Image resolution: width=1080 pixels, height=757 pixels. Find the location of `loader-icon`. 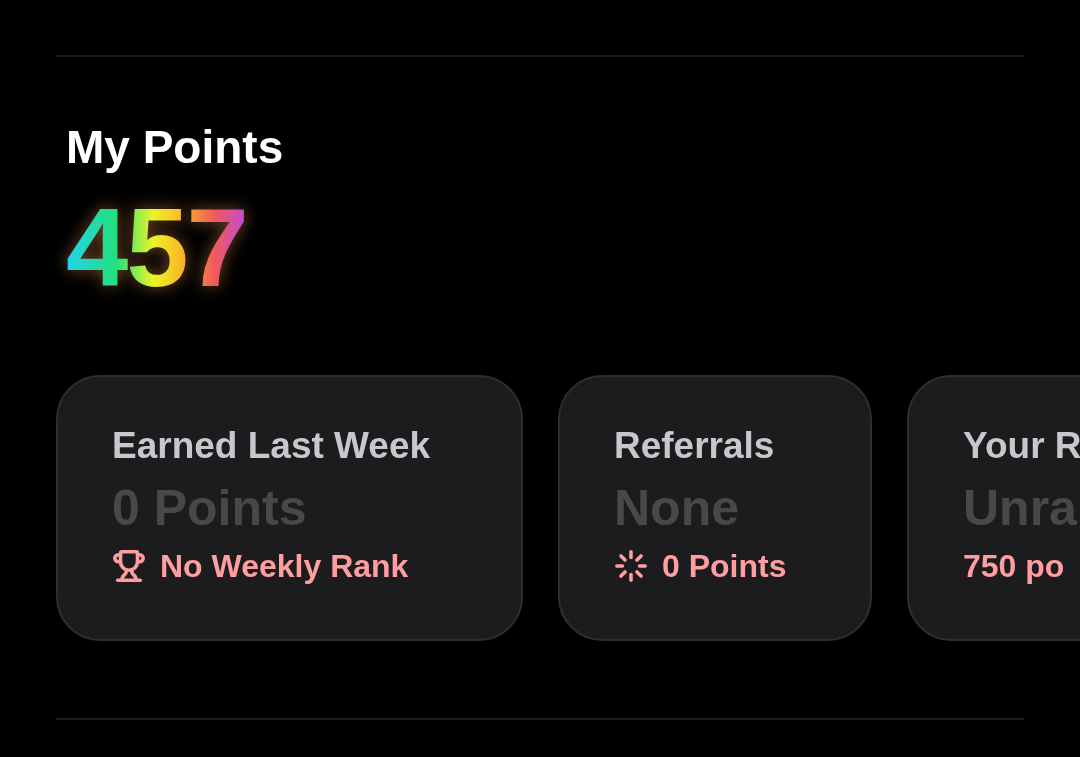

loader-icon is located at coordinates (631, 566).